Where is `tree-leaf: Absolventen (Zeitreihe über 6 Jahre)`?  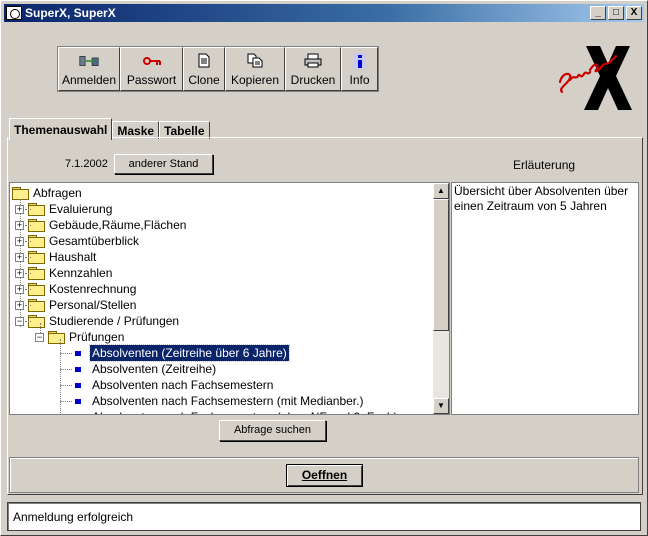
tree-leaf: Absolventen (Zeitreihe über 6 Jahre) is located at coordinates (181, 353).